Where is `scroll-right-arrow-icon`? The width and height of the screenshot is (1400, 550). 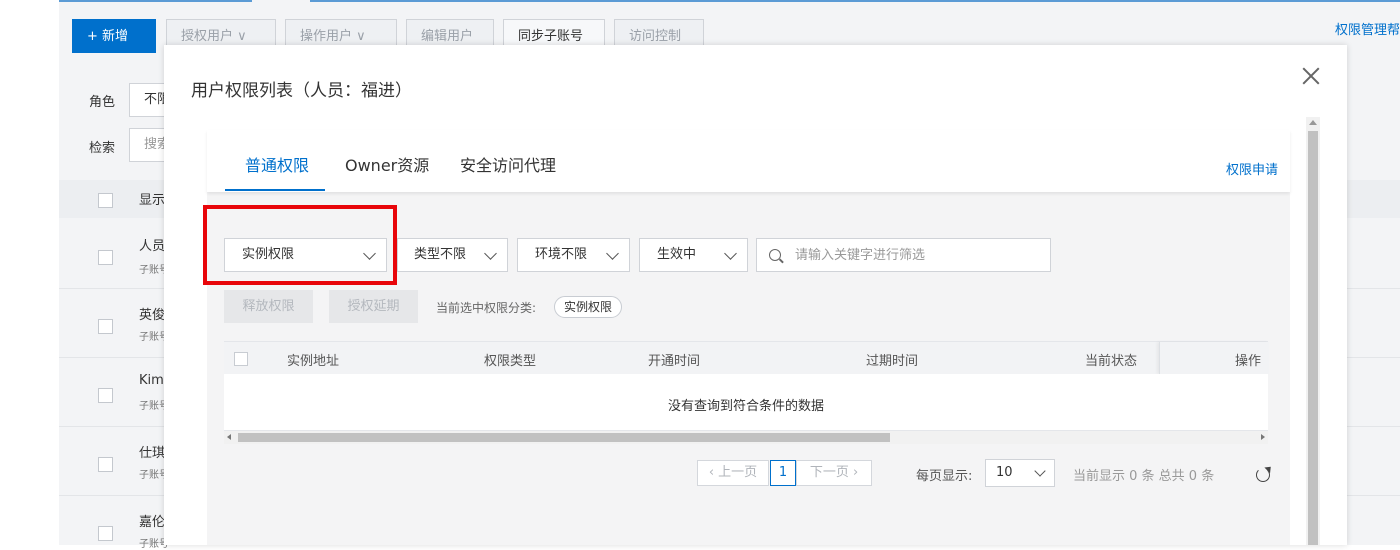
scroll-right-arrow-icon is located at coordinates (1263, 437).